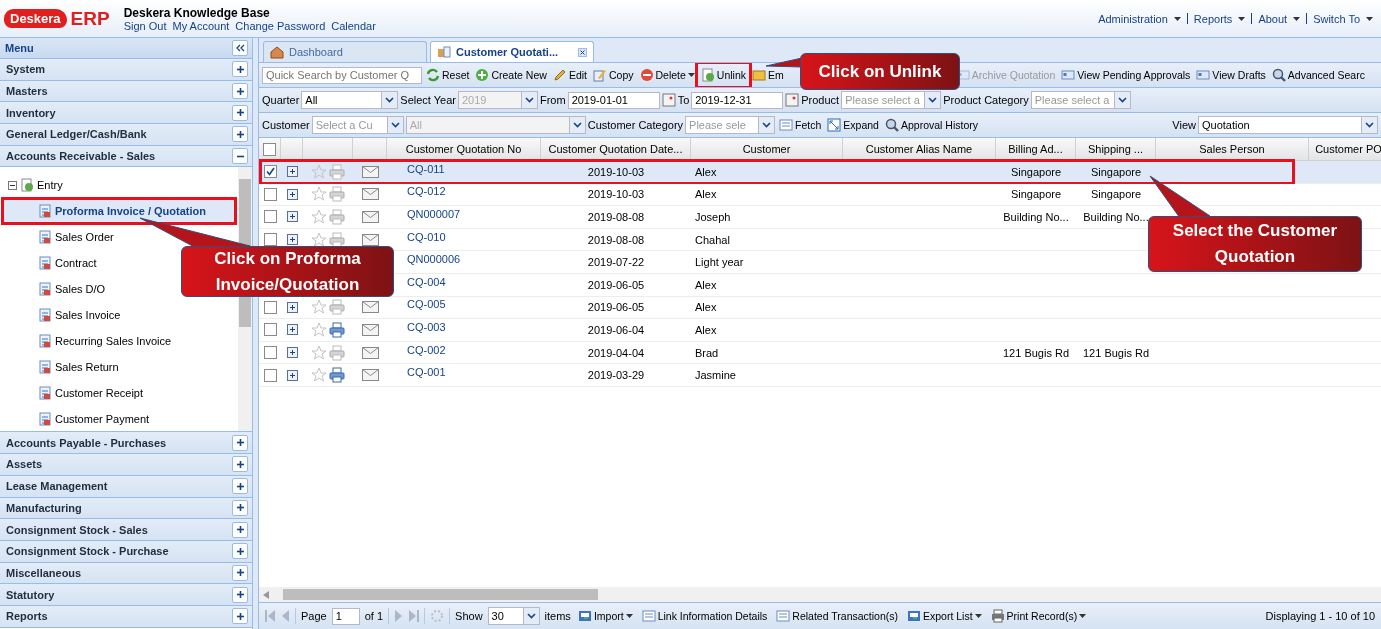  What do you see at coordinates (820, 172) in the screenshot?
I see `table-row: CQ-011 2019-10-03 Alex Singapore Singapore` at bounding box center [820, 172].